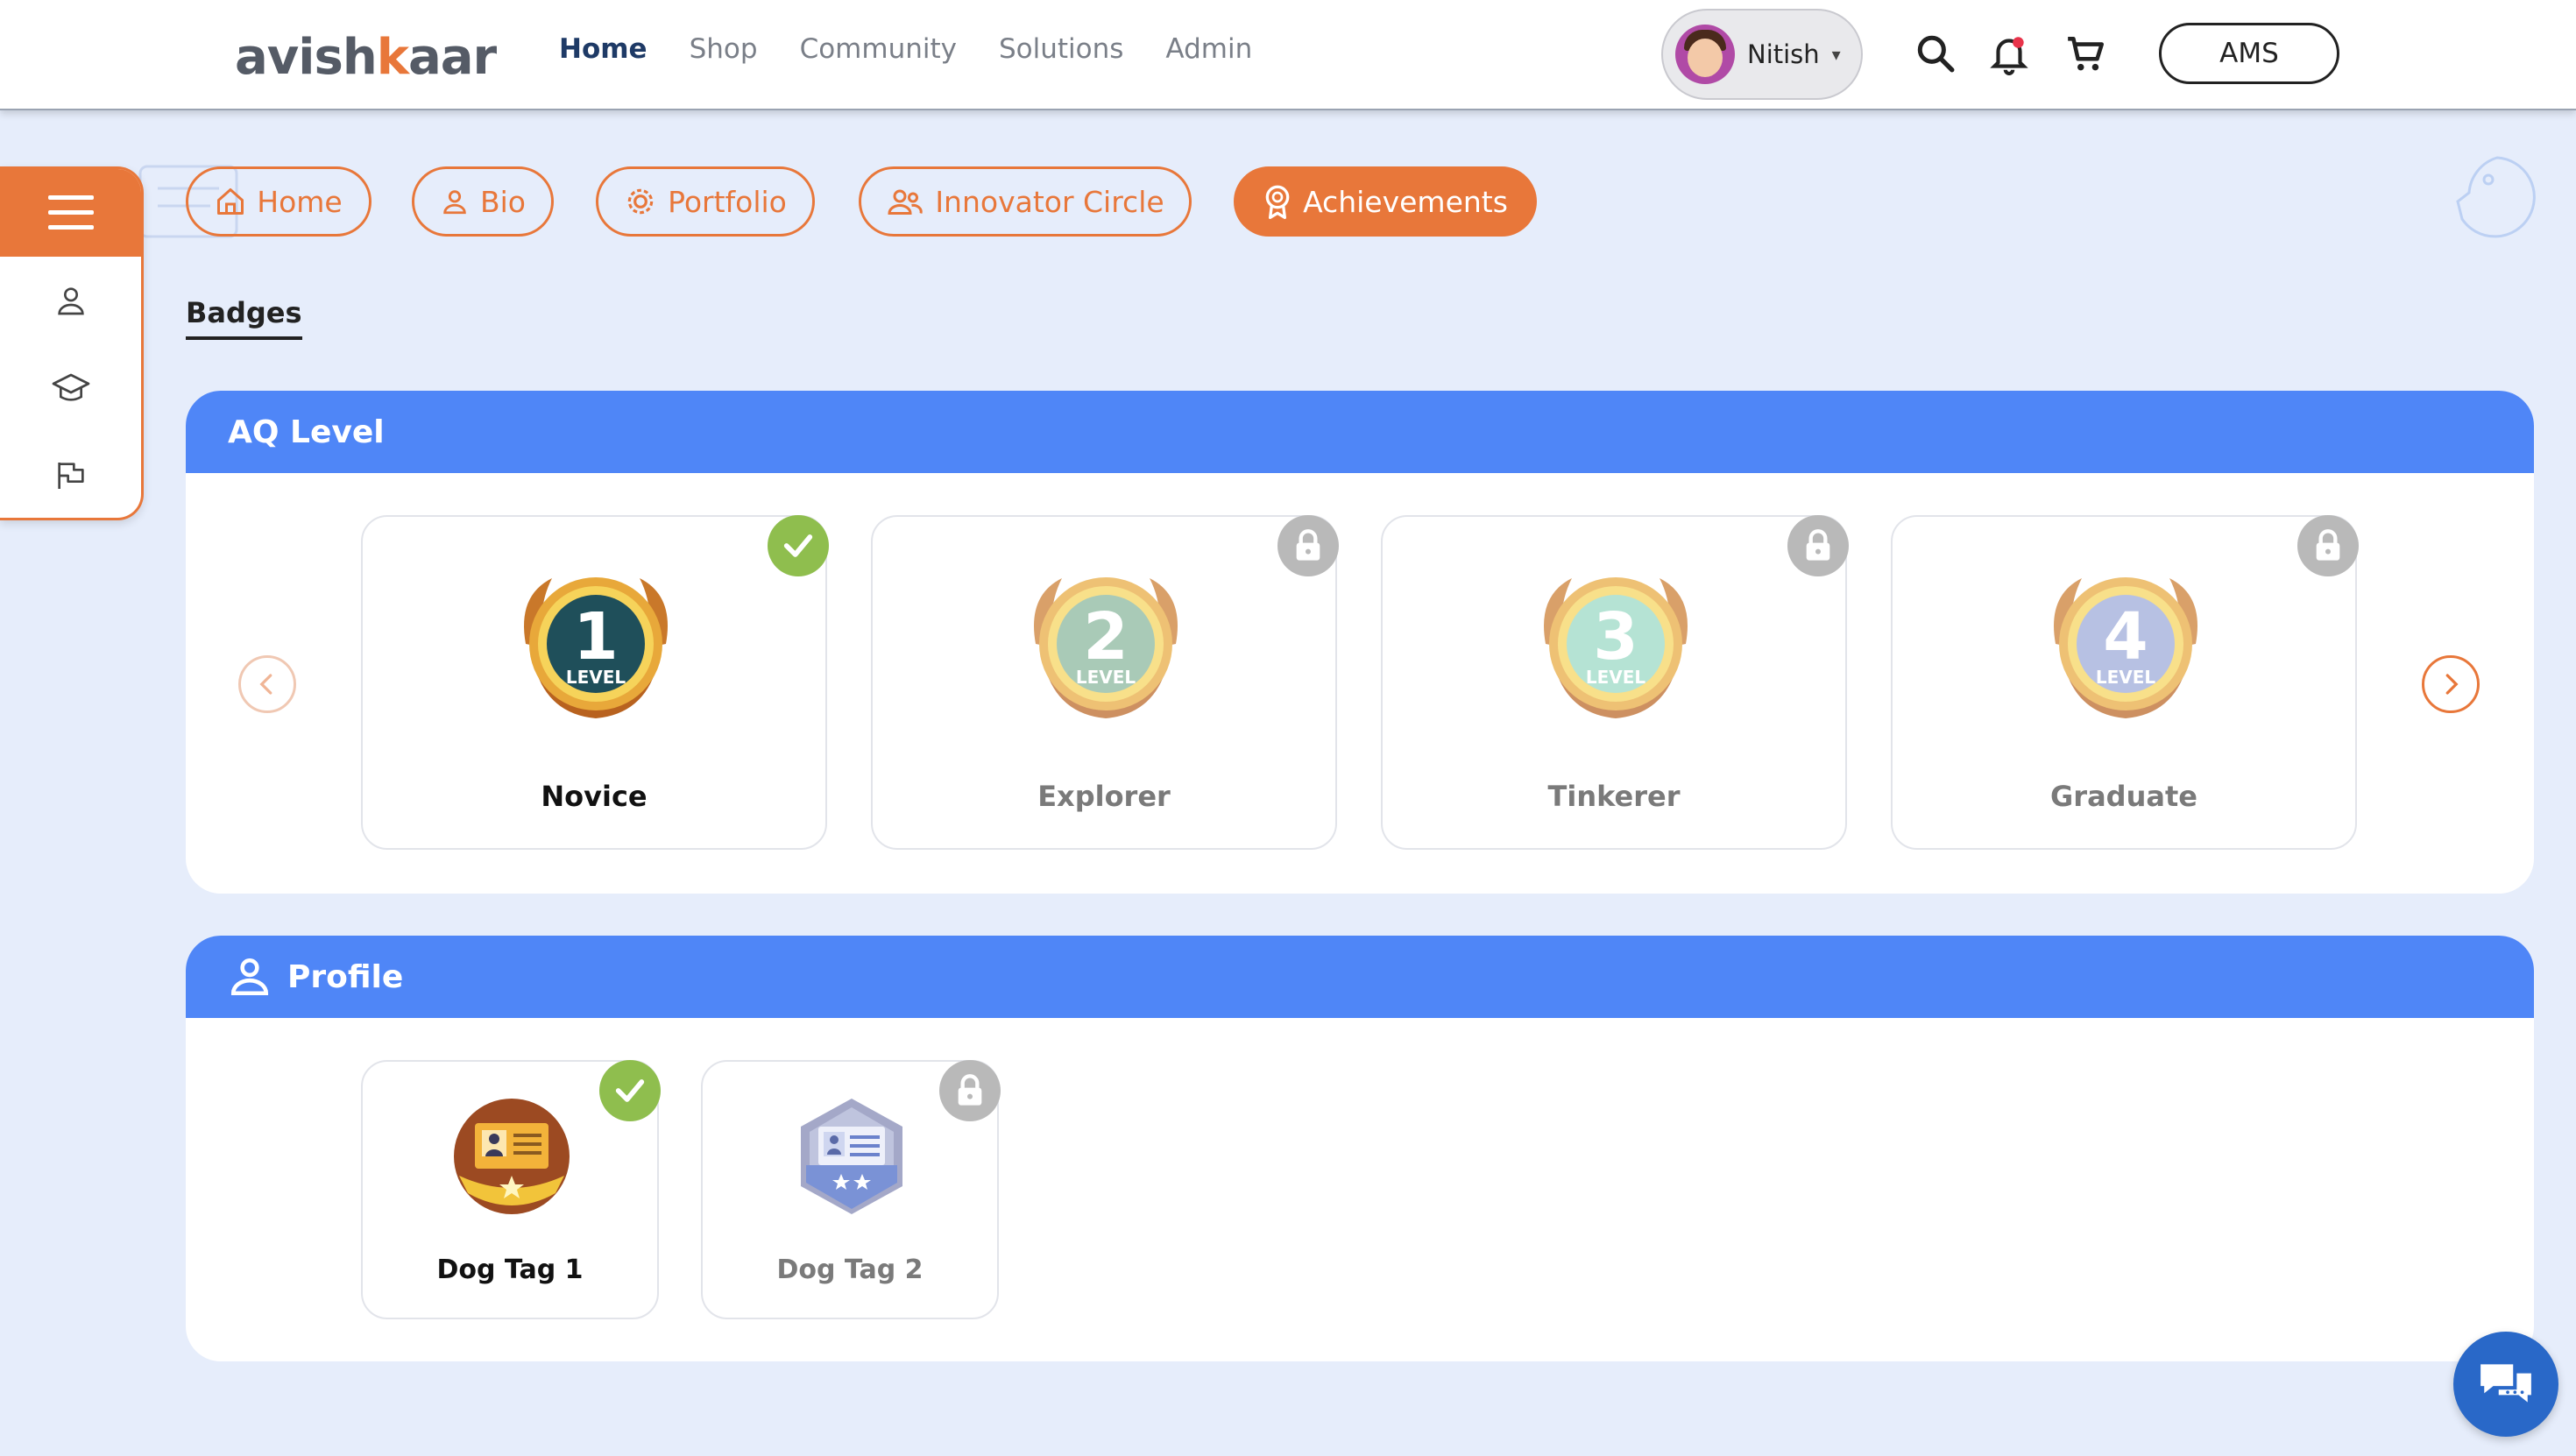 This screenshot has width=2576, height=1456. Describe the element at coordinates (724, 49) in the screenshot. I see `nav-shop: Shop` at that location.